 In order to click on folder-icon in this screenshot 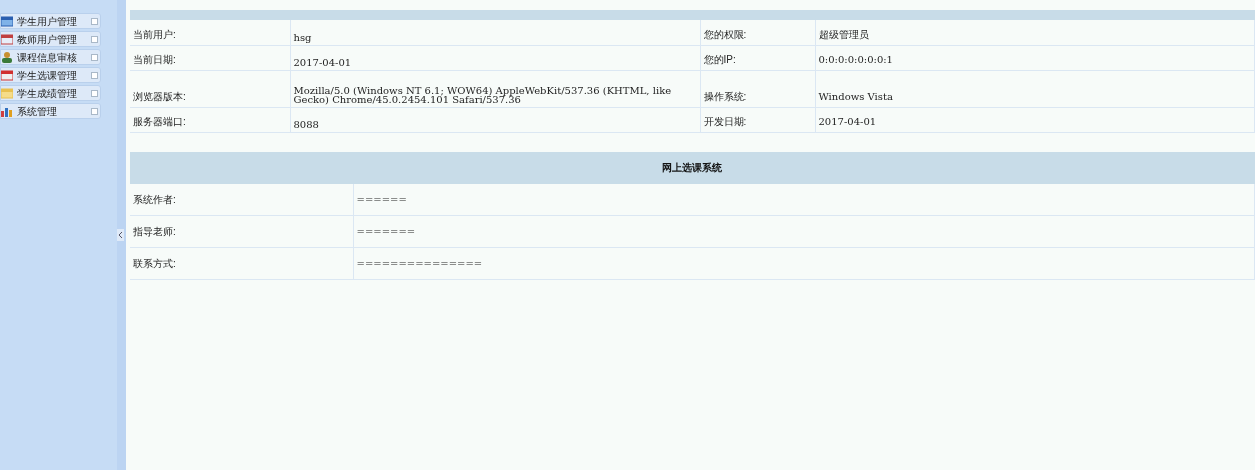, I will do `click(7, 93)`.